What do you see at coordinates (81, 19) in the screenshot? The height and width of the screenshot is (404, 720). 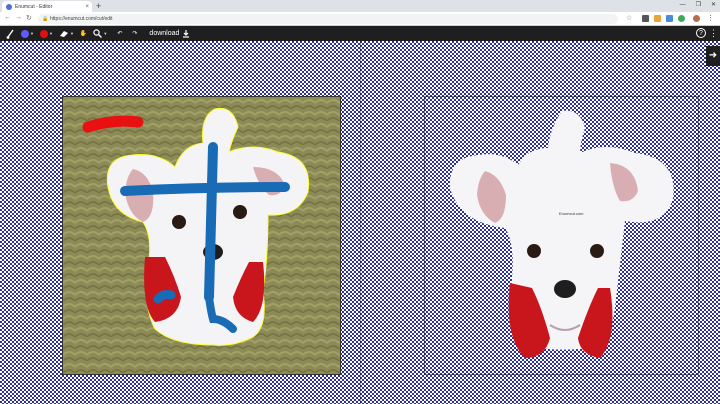 I see `url-text: https://enumcut.com/cut/edit` at bounding box center [81, 19].